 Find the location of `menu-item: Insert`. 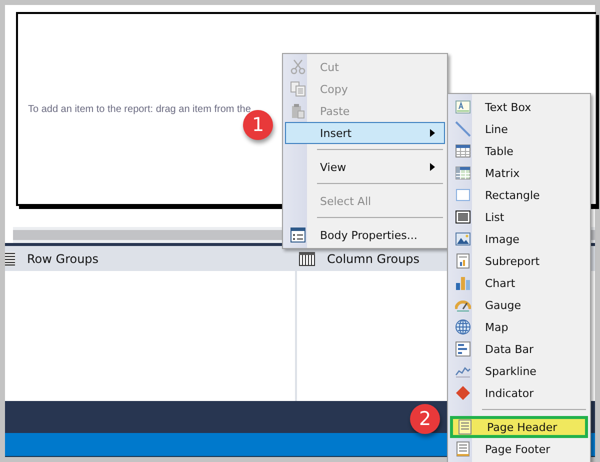

menu-item: Insert is located at coordinates (365, 133).